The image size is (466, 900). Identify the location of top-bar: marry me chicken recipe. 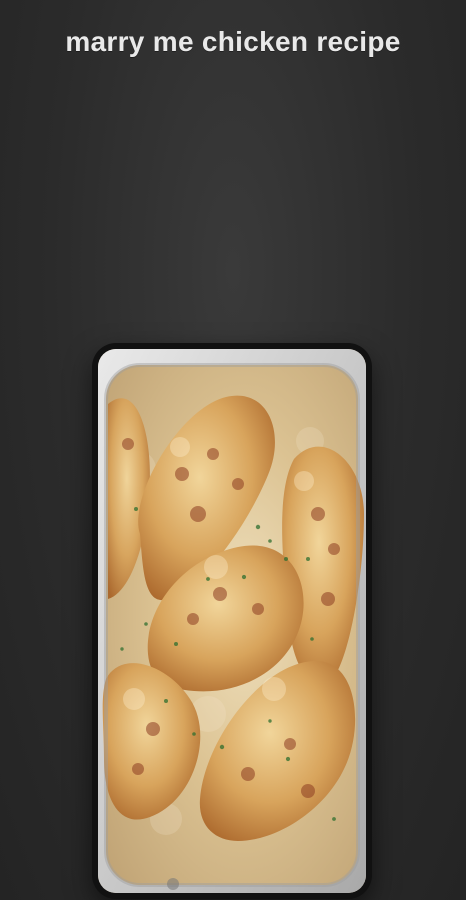
(233, 42).